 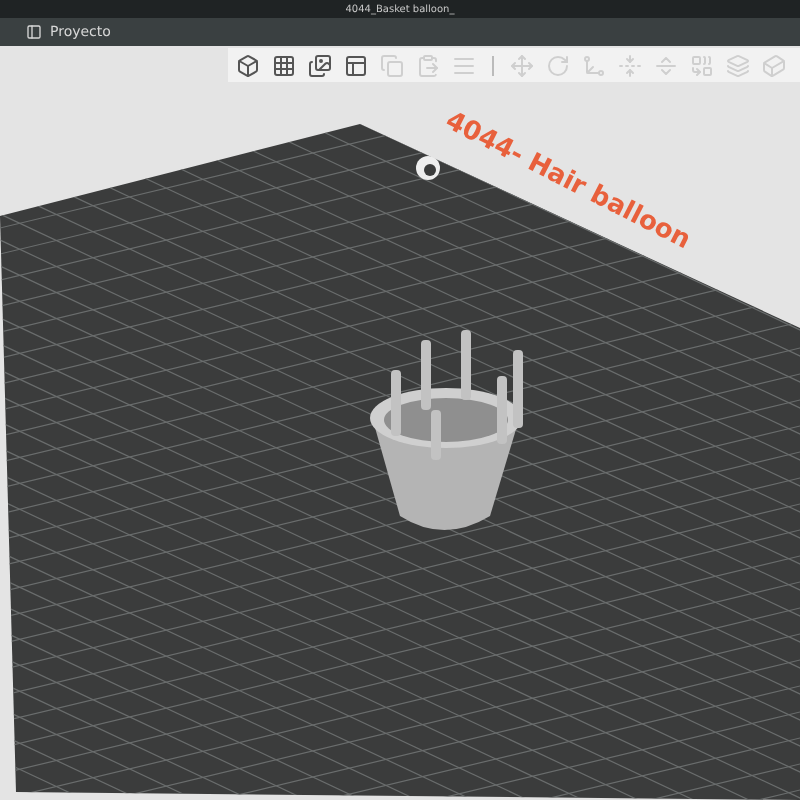 What do you see at coordinates (34, 32) in the screenshot?
I see `panel-icon` at bounding box center [34, 32].